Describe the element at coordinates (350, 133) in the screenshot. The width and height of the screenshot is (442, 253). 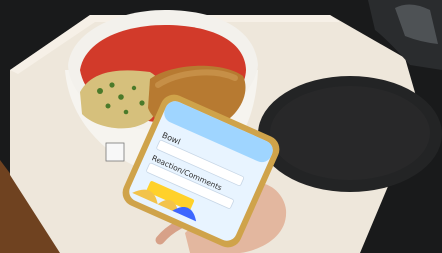
I see `lid-inner` at that location.